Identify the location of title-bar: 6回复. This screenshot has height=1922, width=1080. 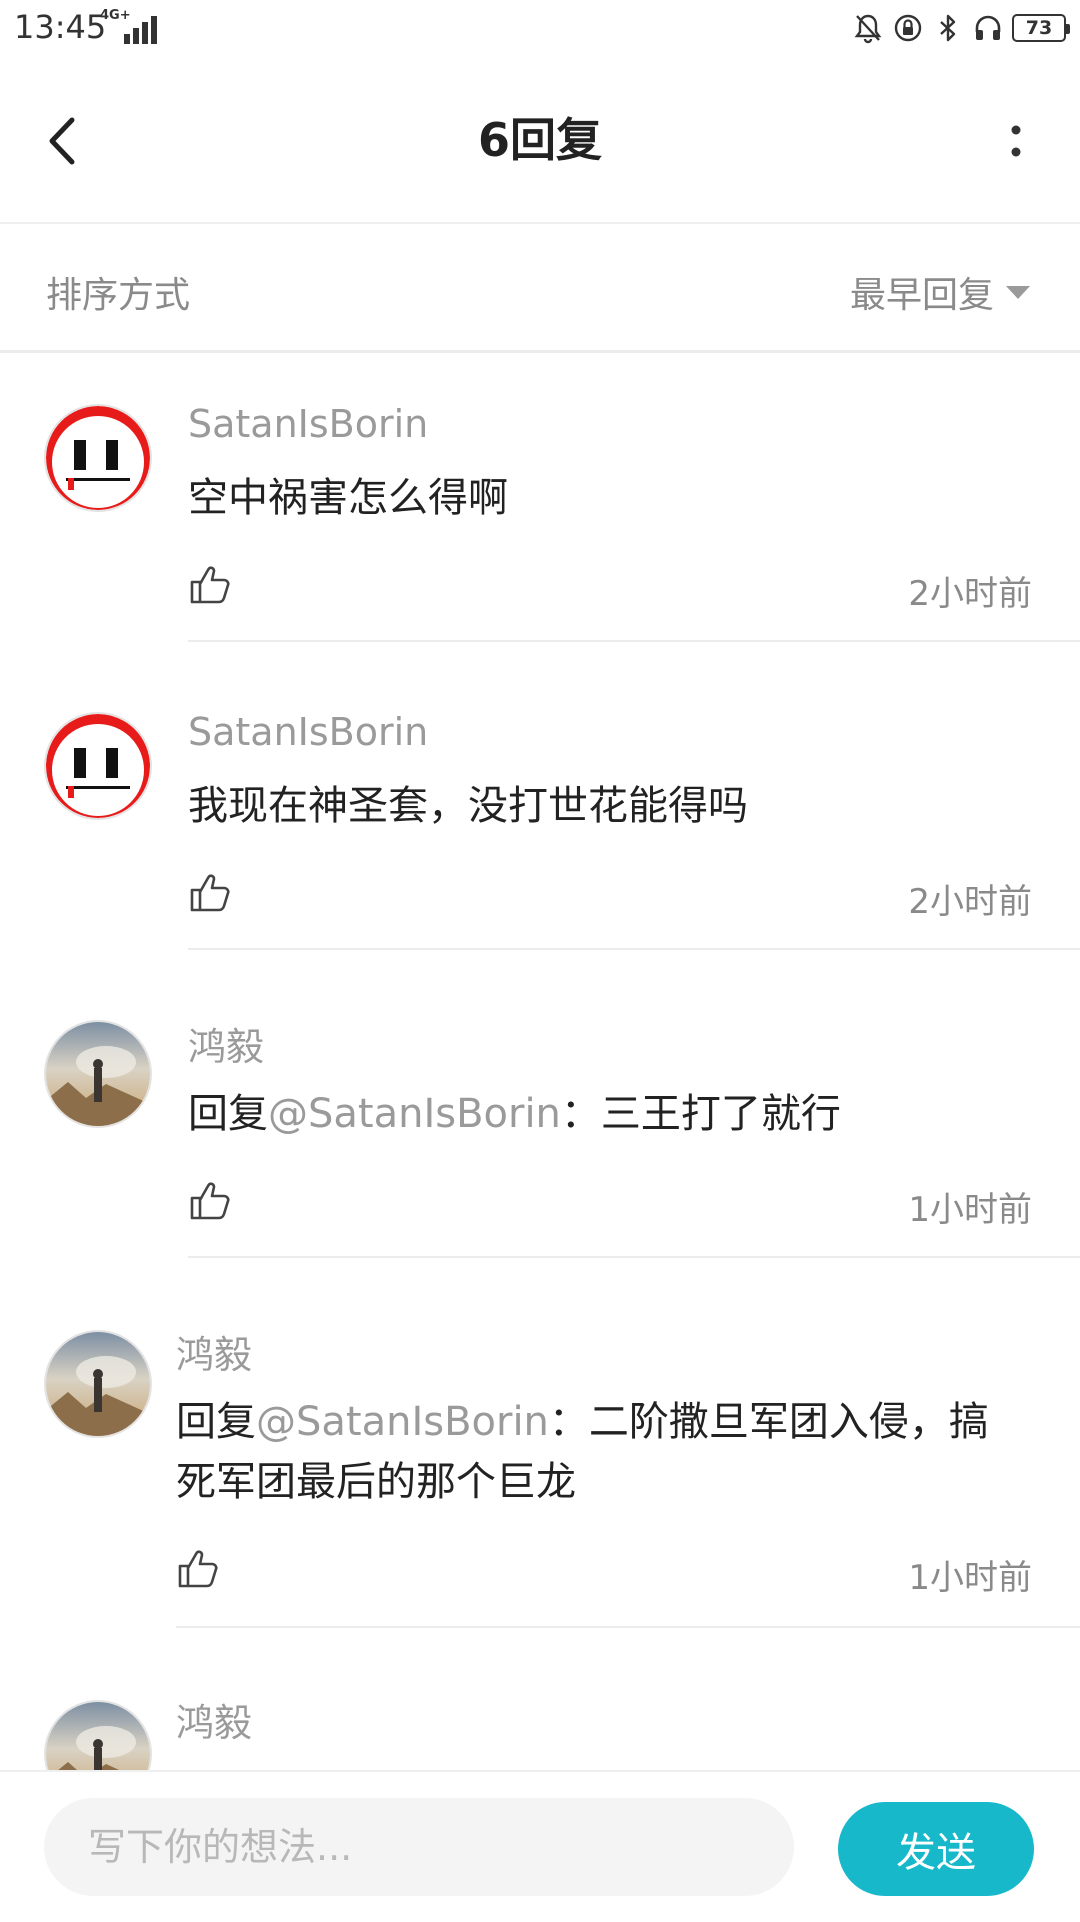
(540, 142).